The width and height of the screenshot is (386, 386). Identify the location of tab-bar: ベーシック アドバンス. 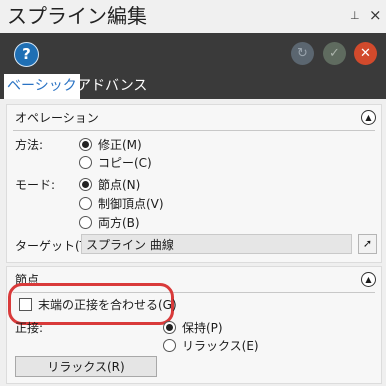
(193, 86).